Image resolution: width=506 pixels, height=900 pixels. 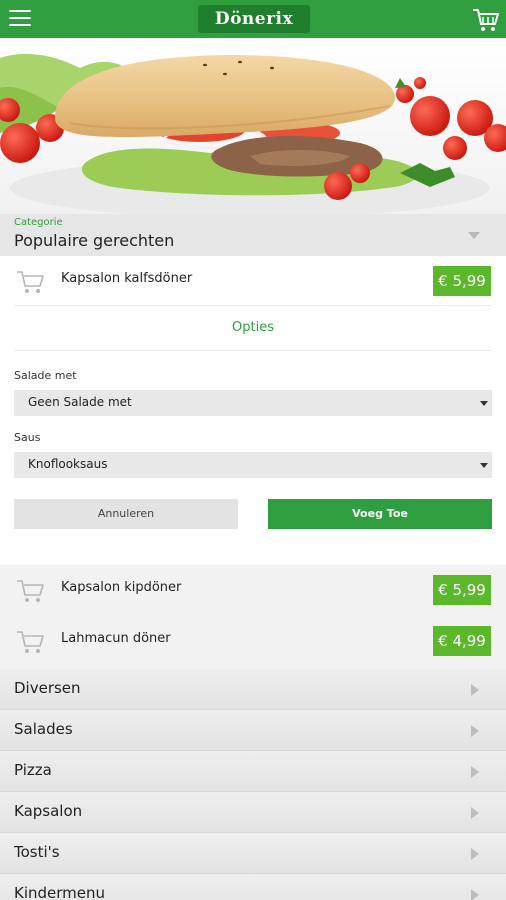 I want to click on nav-item-kapsalon: Kapsalon, so click(x=253, y=812).